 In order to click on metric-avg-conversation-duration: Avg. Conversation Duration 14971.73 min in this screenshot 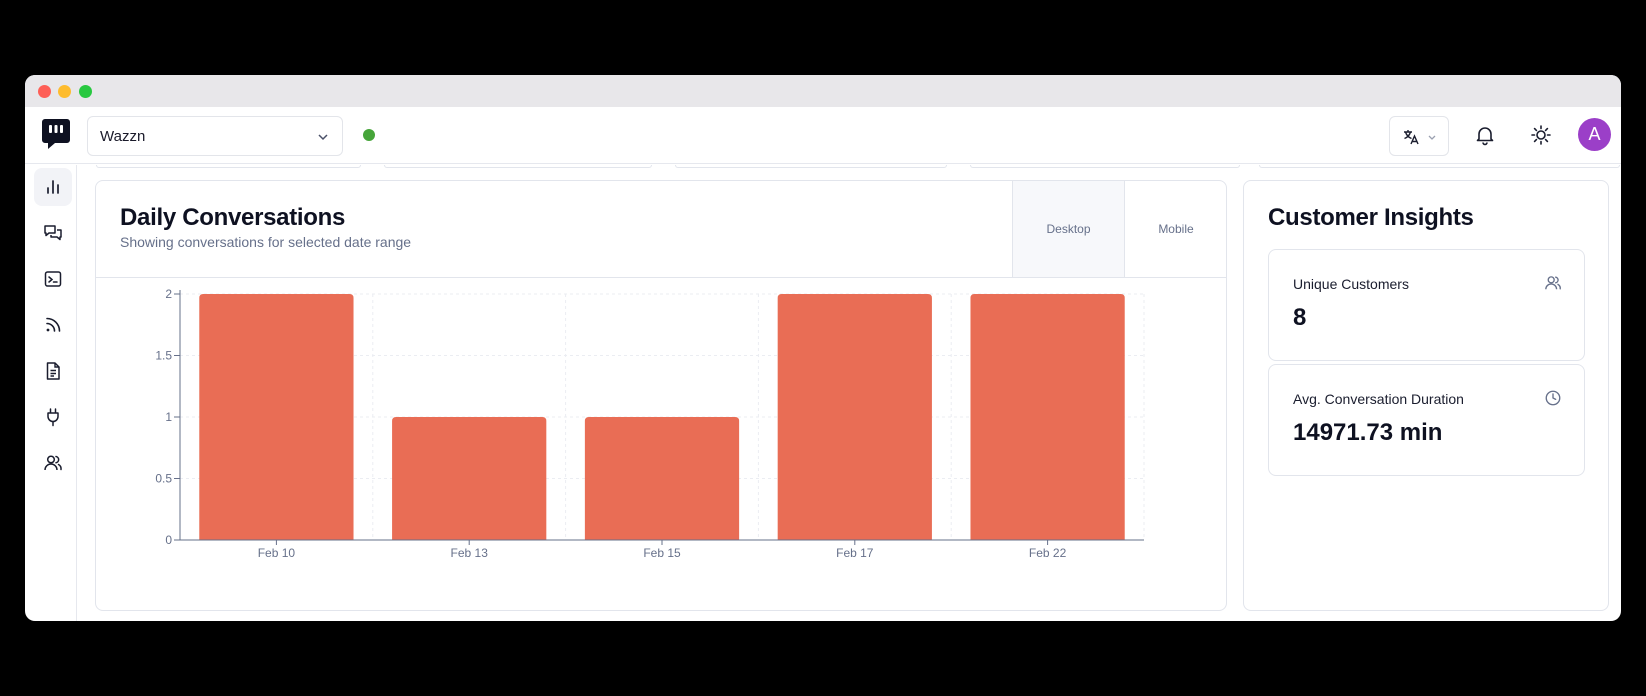, I will do `click(1426, 420)`.